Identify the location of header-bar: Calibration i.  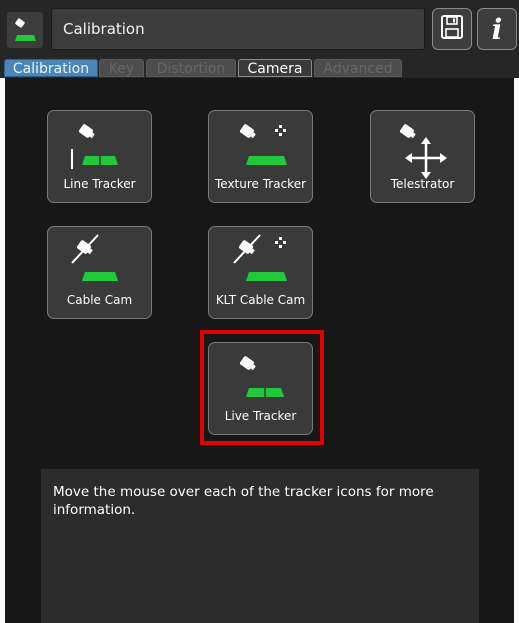
(259, 29).